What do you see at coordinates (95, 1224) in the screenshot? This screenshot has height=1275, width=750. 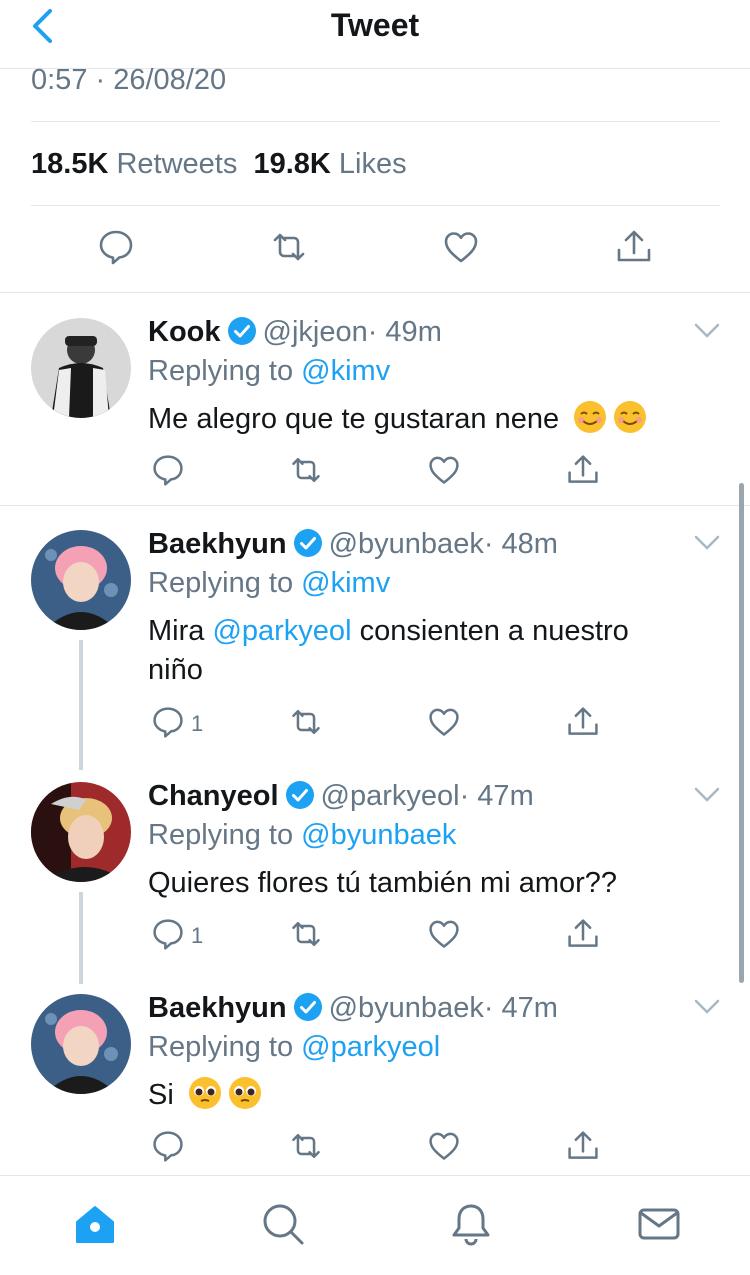 I see `home-icon` at bounding box center [95, 1224].